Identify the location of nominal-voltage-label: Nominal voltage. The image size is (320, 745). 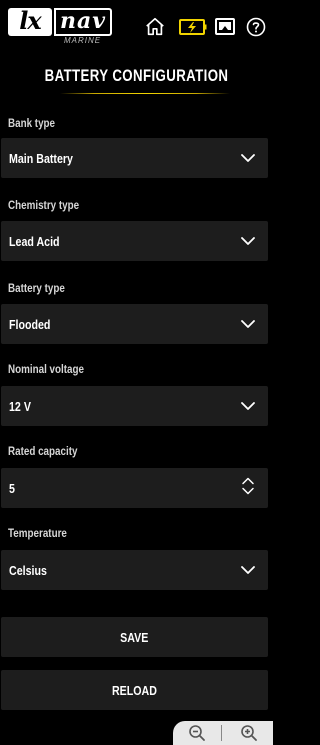
(46, 369).